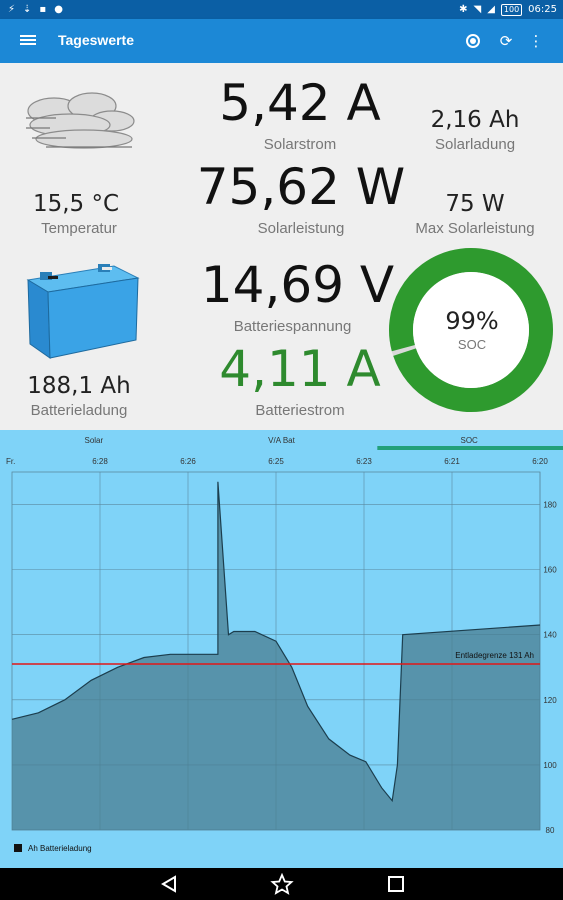 This screenshot has height=900, width=563. Describe the element at coordinates (491, 9) in the screenshot. I see `signal-icon: ◢` at that location.